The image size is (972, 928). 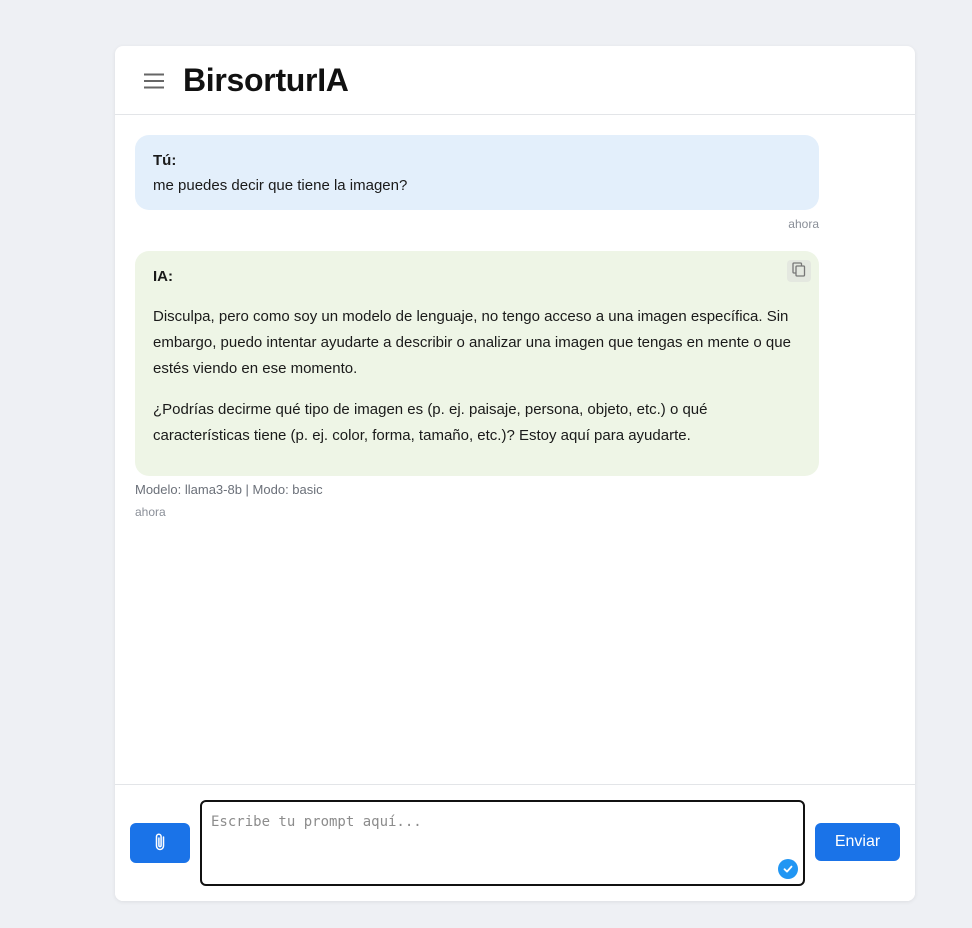 I want to click on paperclip-icon, so click(x=160, y=843).